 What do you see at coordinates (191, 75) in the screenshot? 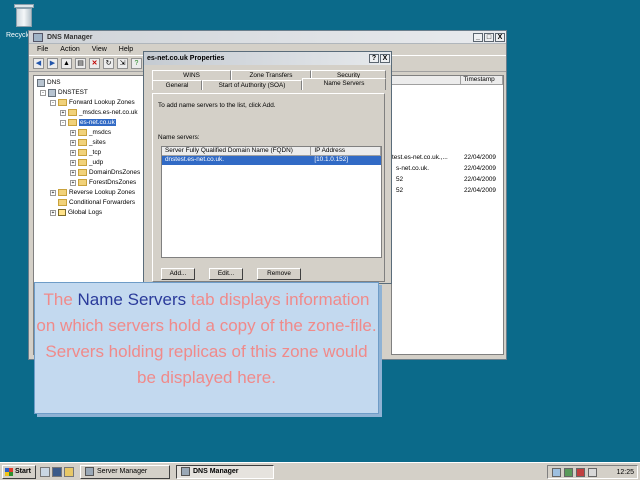
I see `tab-wins: WINS` at bounding box center [191, 75].